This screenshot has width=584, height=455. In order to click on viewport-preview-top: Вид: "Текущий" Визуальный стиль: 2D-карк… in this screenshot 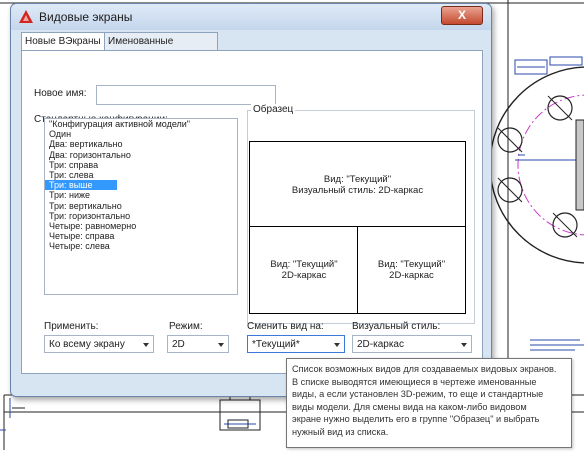, I will do `click(357, 184)`.